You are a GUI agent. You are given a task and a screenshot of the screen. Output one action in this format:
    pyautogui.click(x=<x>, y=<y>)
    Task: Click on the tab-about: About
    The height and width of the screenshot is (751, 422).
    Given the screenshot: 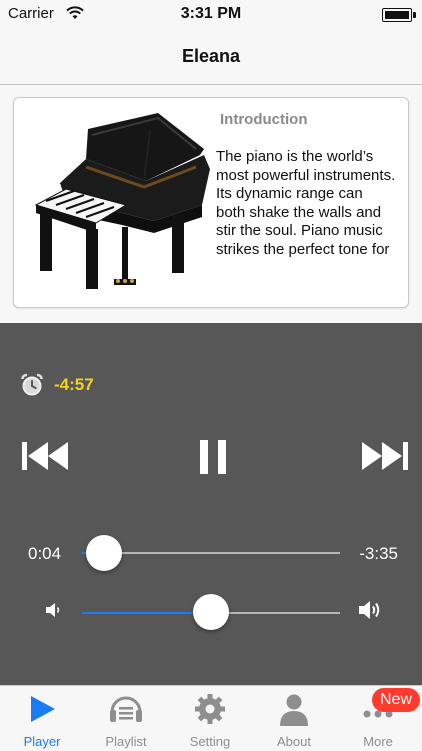 What is the action you would take?
    pyautogui.click(x=294, y=718)
    